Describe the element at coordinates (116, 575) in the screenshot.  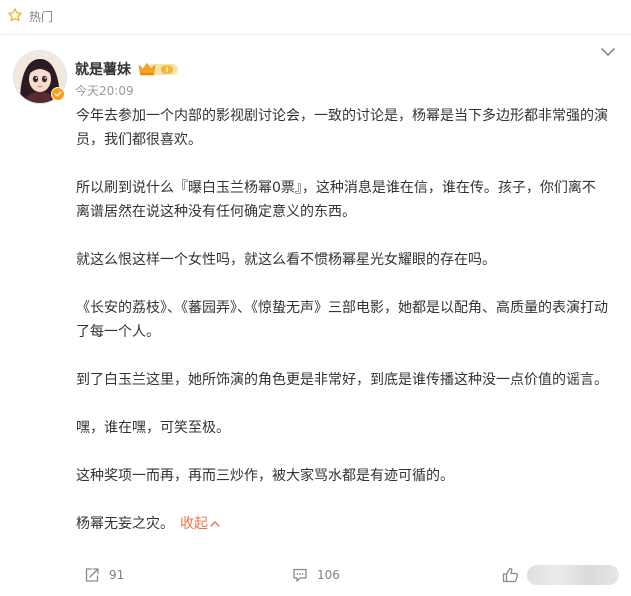
I see `repost-count: 91` at that location.